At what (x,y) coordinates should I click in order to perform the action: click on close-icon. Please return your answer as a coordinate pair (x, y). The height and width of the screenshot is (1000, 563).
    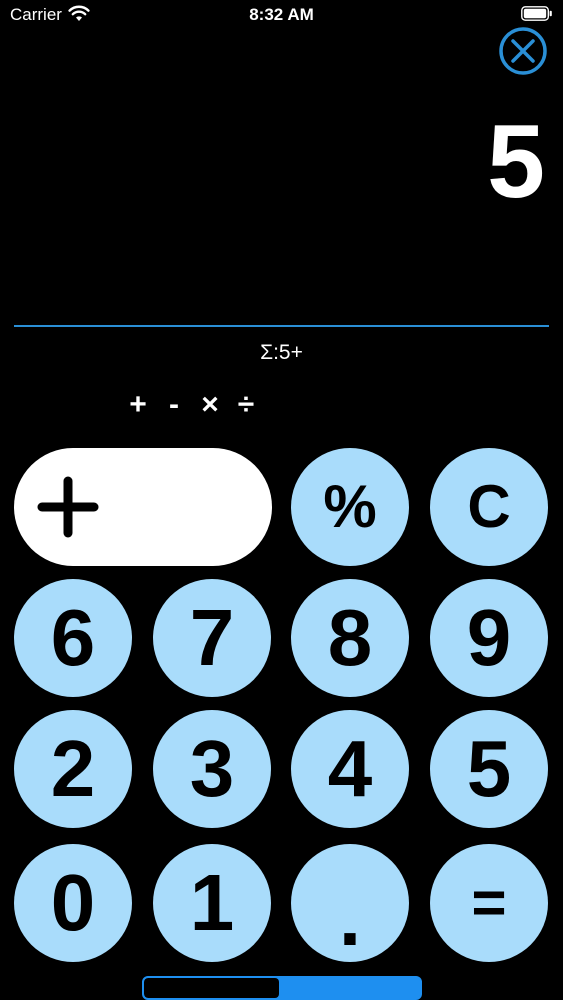
    Looking at the image, I should click on (523, 51).